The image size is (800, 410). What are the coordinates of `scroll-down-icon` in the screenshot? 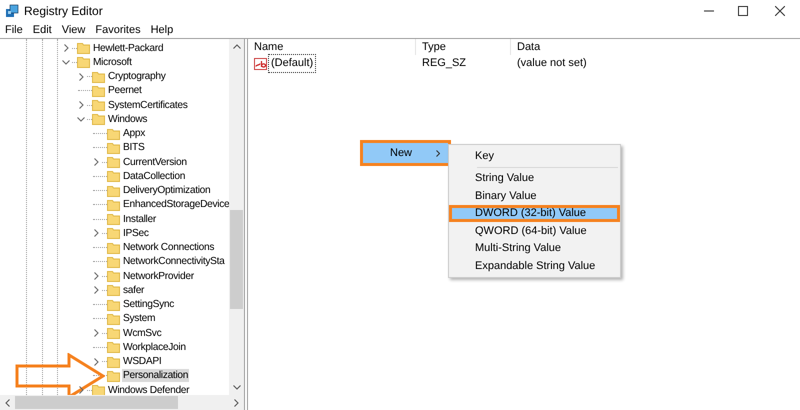 It's located at (236, 387).